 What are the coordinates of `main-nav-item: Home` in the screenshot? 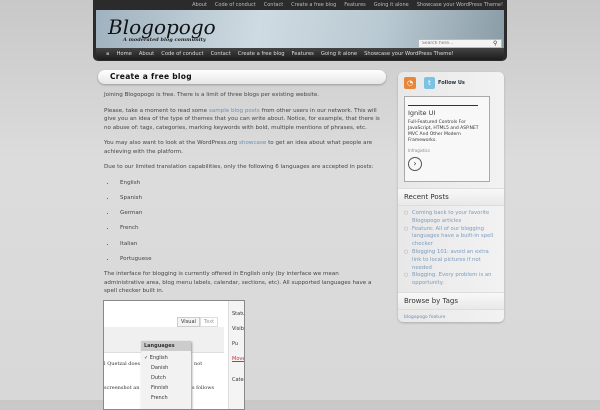 It's located at (124, 54).